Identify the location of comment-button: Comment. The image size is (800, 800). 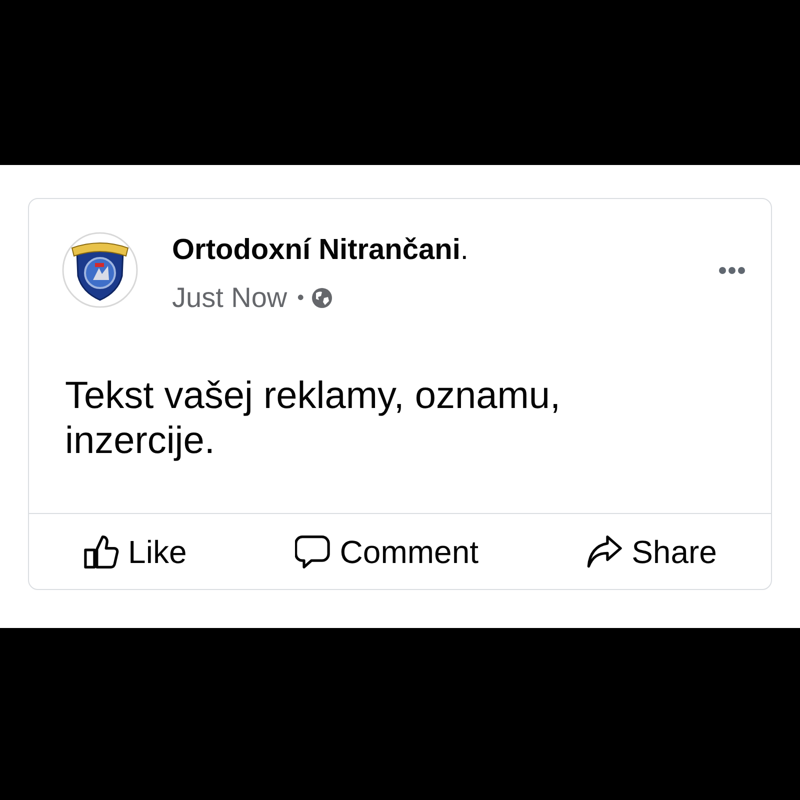
(386, 552).